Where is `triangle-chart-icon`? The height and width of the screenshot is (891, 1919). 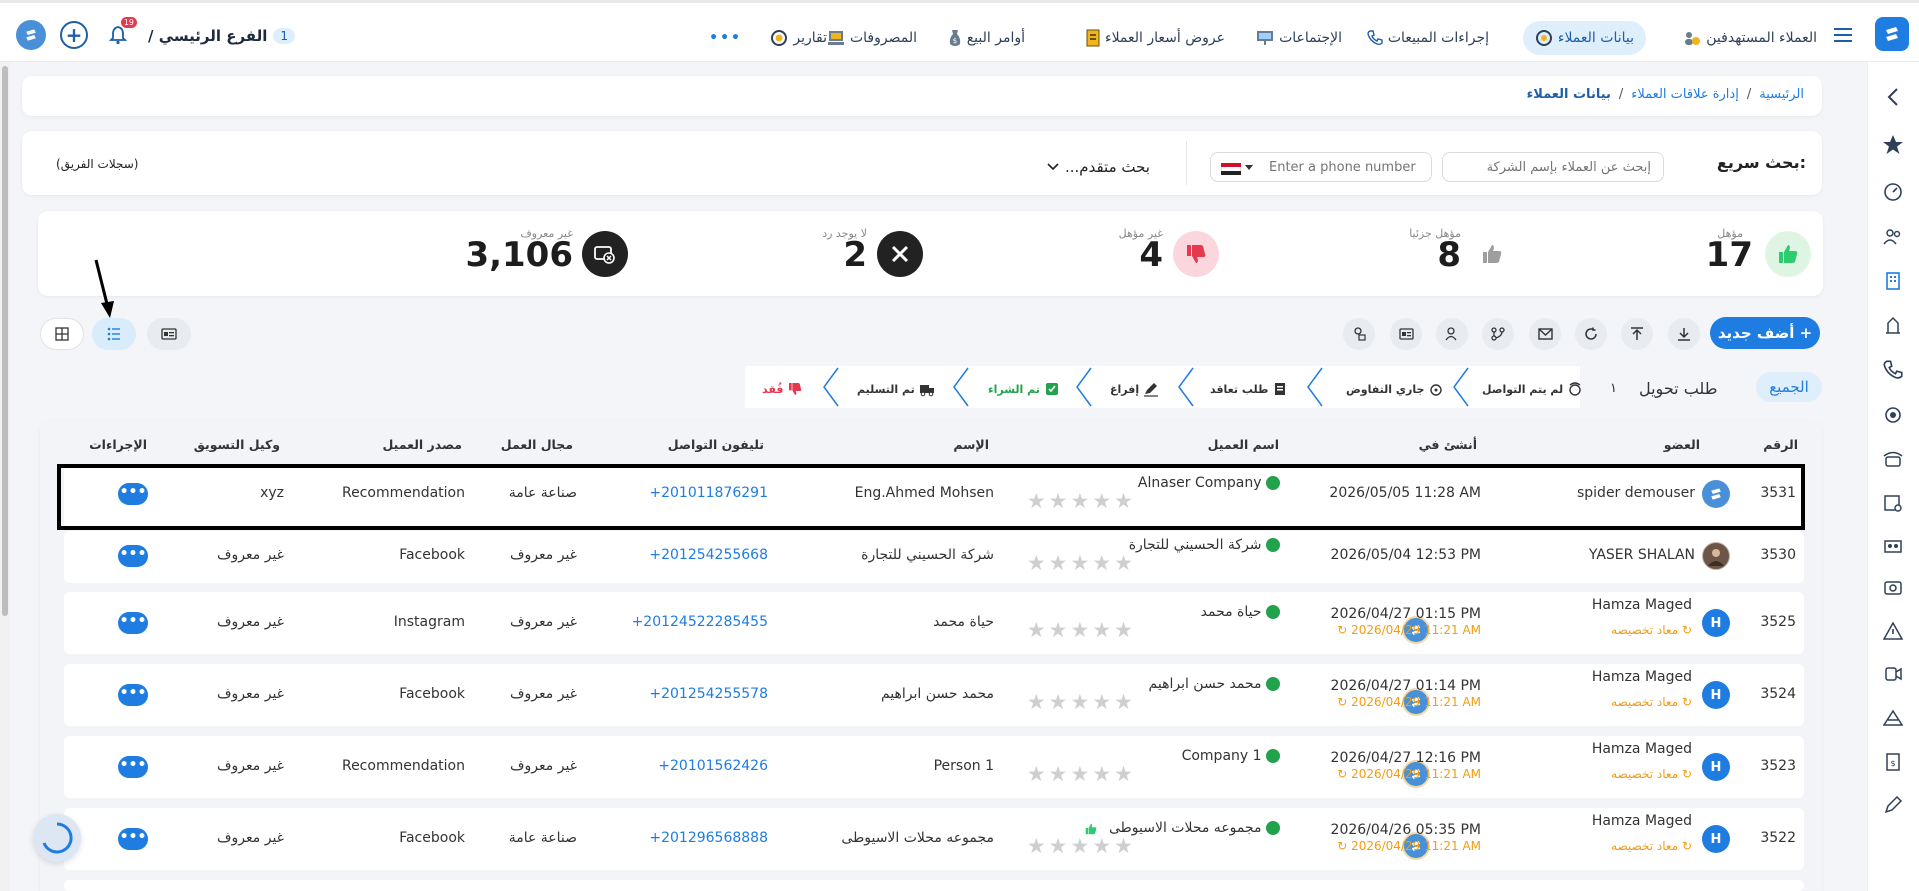 triangle-chart-icon is located at coordinates (1893, 718).